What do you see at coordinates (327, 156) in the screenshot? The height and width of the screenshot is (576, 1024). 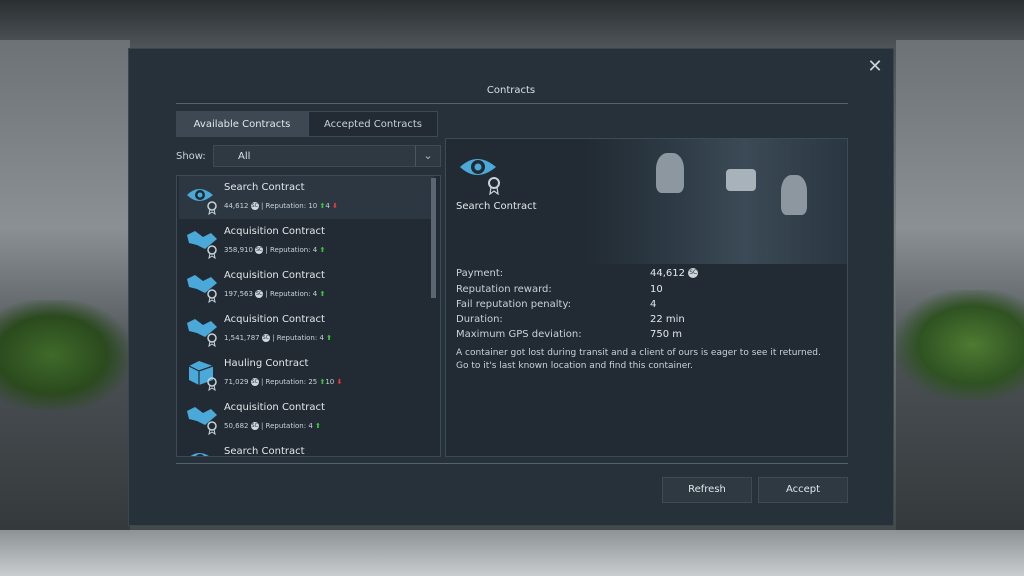 I see `show-filter-dropdown: All ⌄` at bounding box center [327, 156].